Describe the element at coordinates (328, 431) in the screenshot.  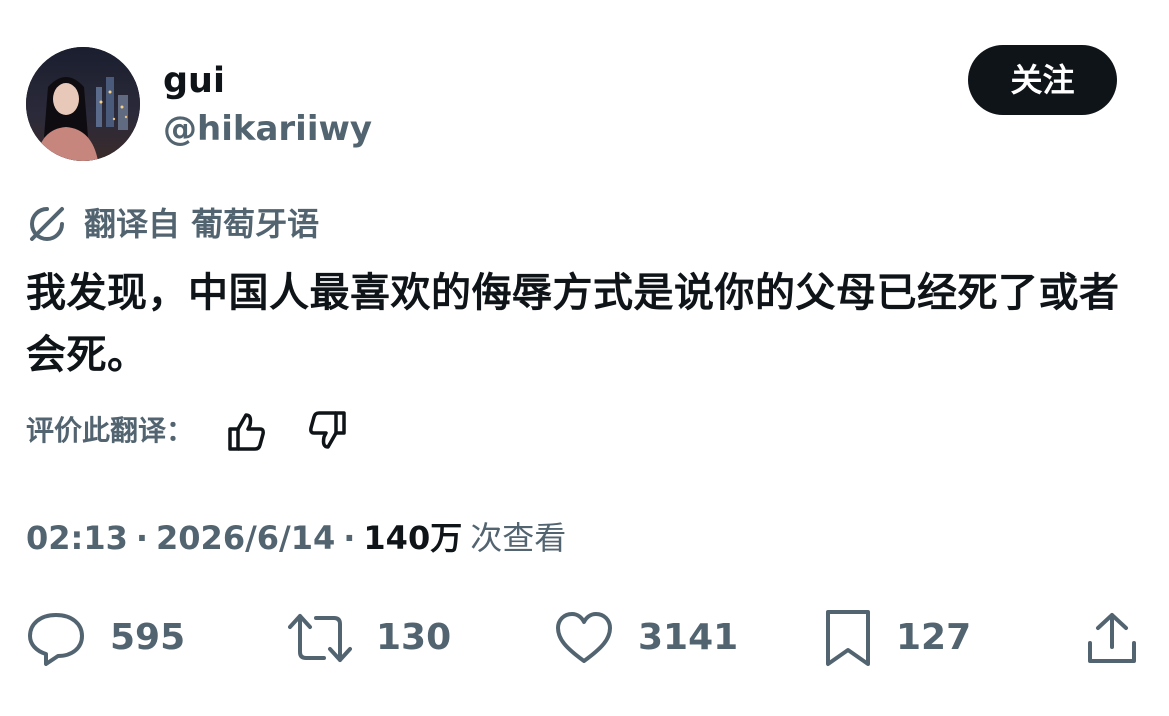
I see `thumbs-down-icon` at that location.